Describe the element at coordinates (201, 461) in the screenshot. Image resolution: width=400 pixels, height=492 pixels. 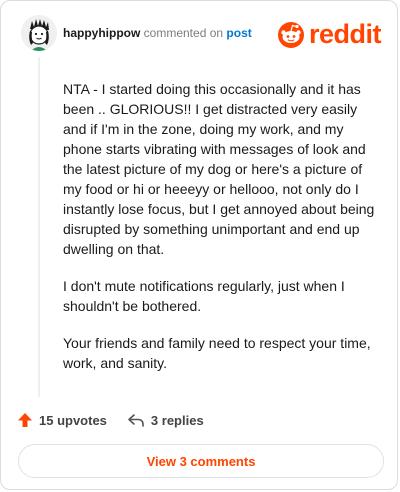
I see `view-comments-button: View 3 comments` at that location.